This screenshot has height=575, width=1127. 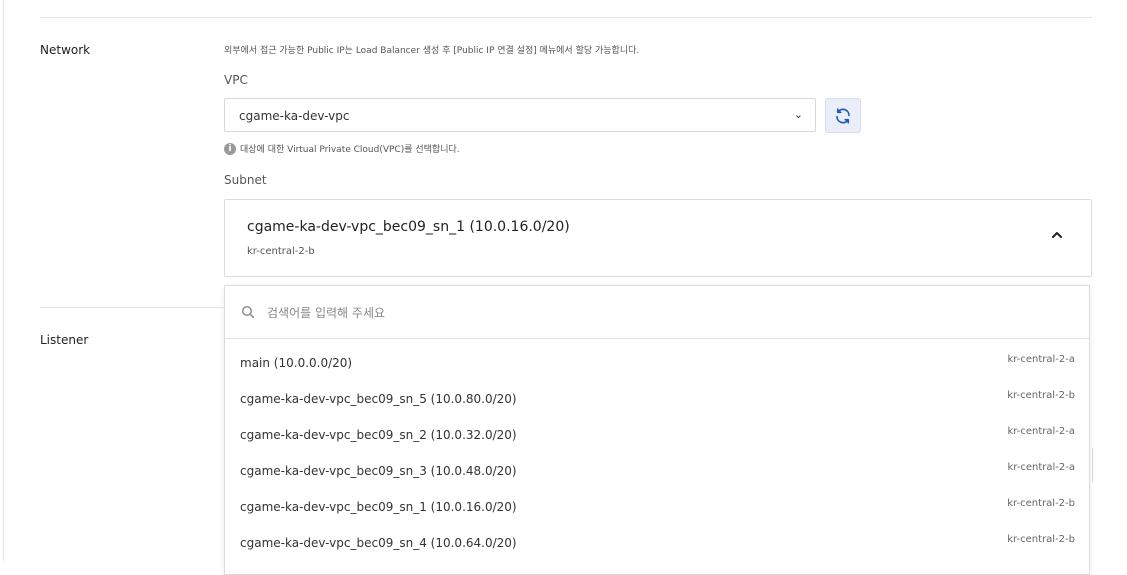 What do you see at coordinates (65, 50) in the screenshot?
I see `network-section-label: Network` at bounding box center [65, 50].